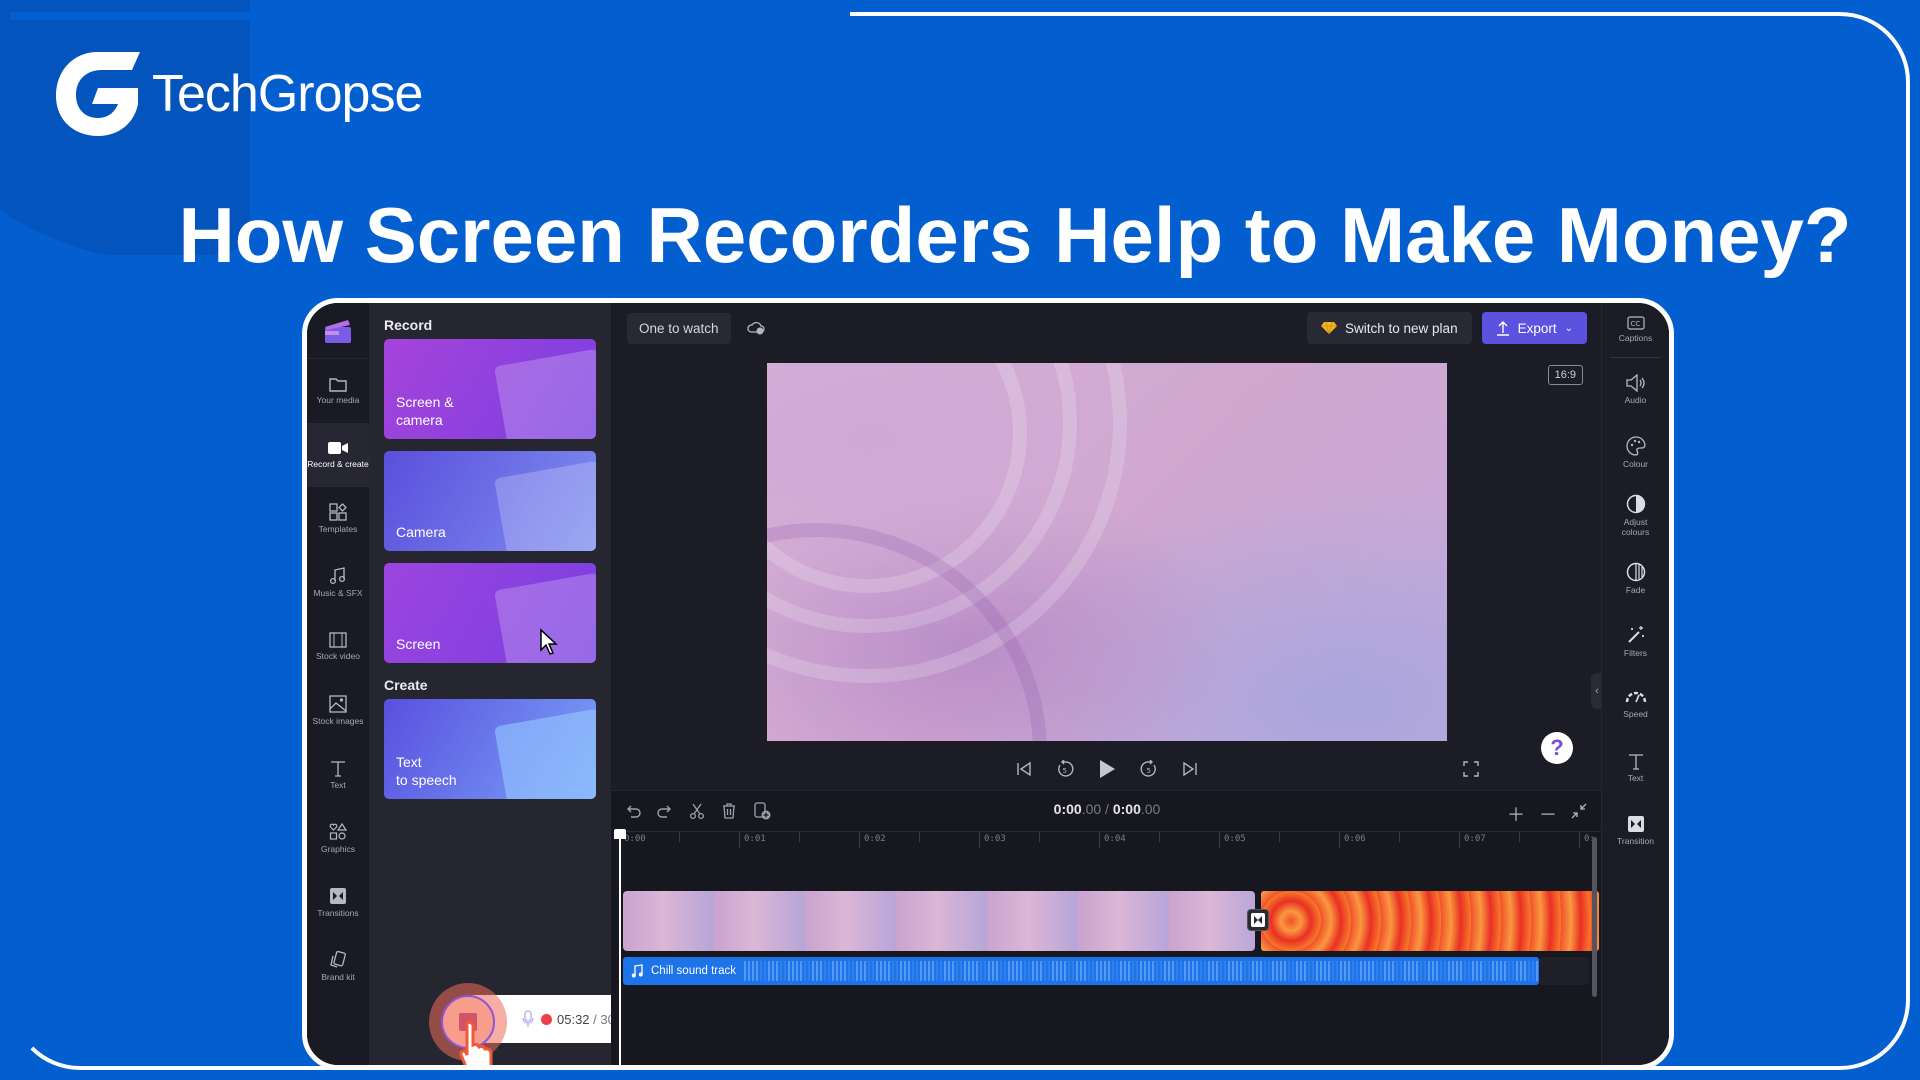  I want to click on timeline-vertical-scrollbar, so click(1594, 917).